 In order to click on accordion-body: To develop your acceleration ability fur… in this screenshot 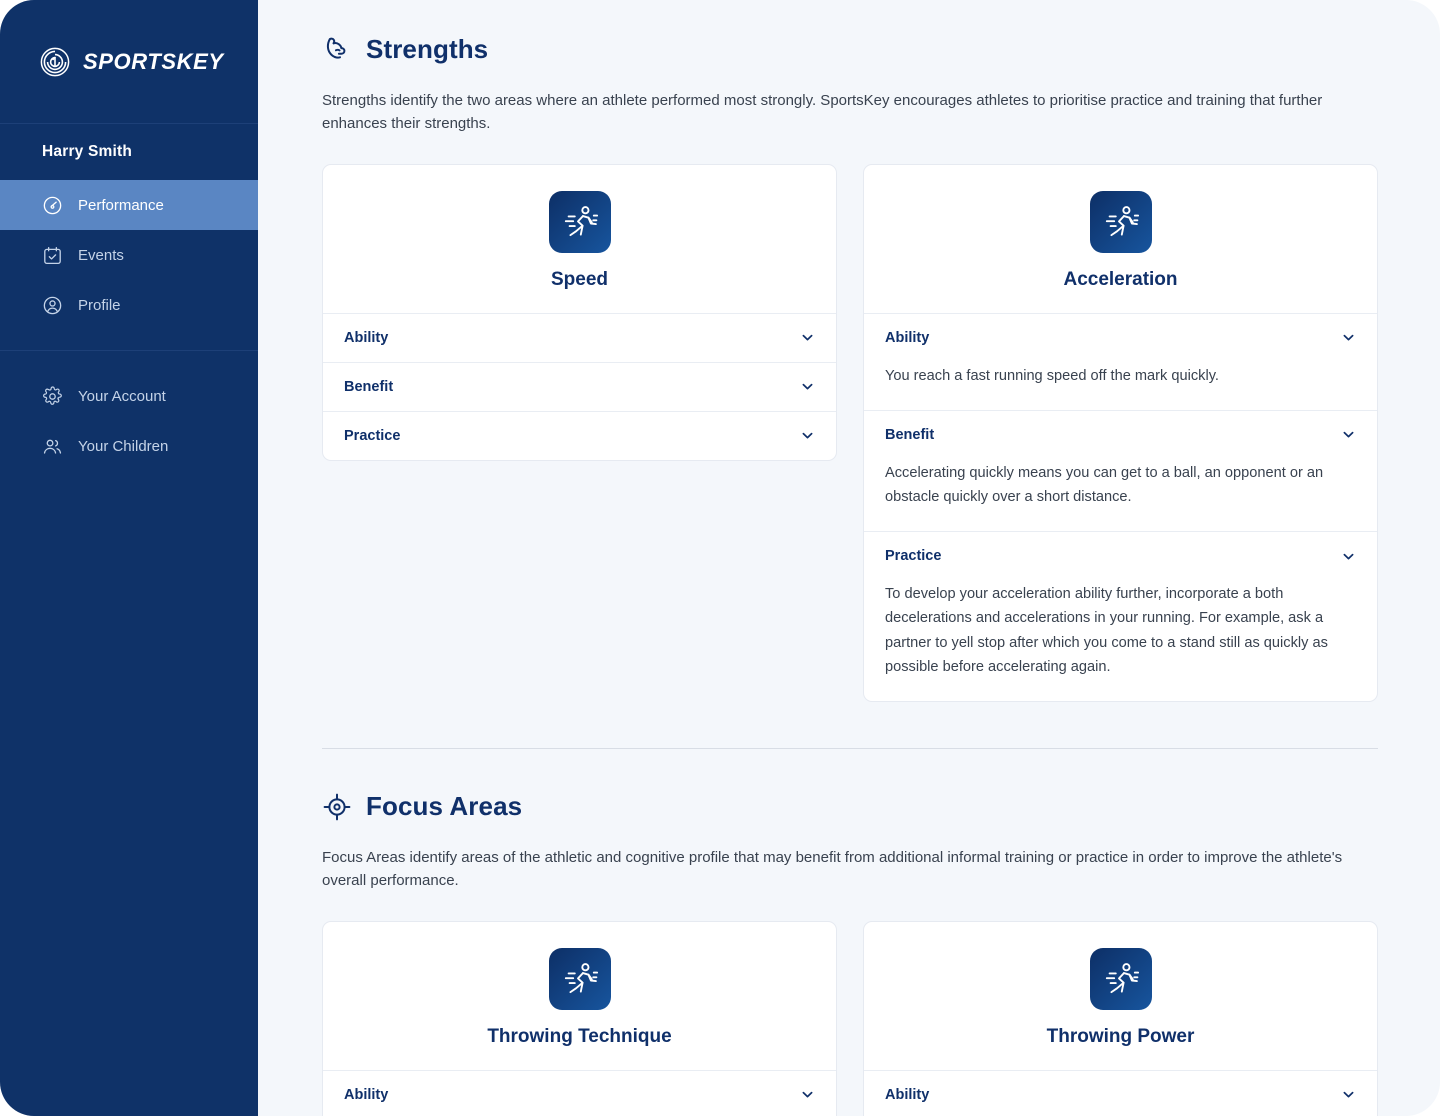, I will do `click(1106, 630)`.